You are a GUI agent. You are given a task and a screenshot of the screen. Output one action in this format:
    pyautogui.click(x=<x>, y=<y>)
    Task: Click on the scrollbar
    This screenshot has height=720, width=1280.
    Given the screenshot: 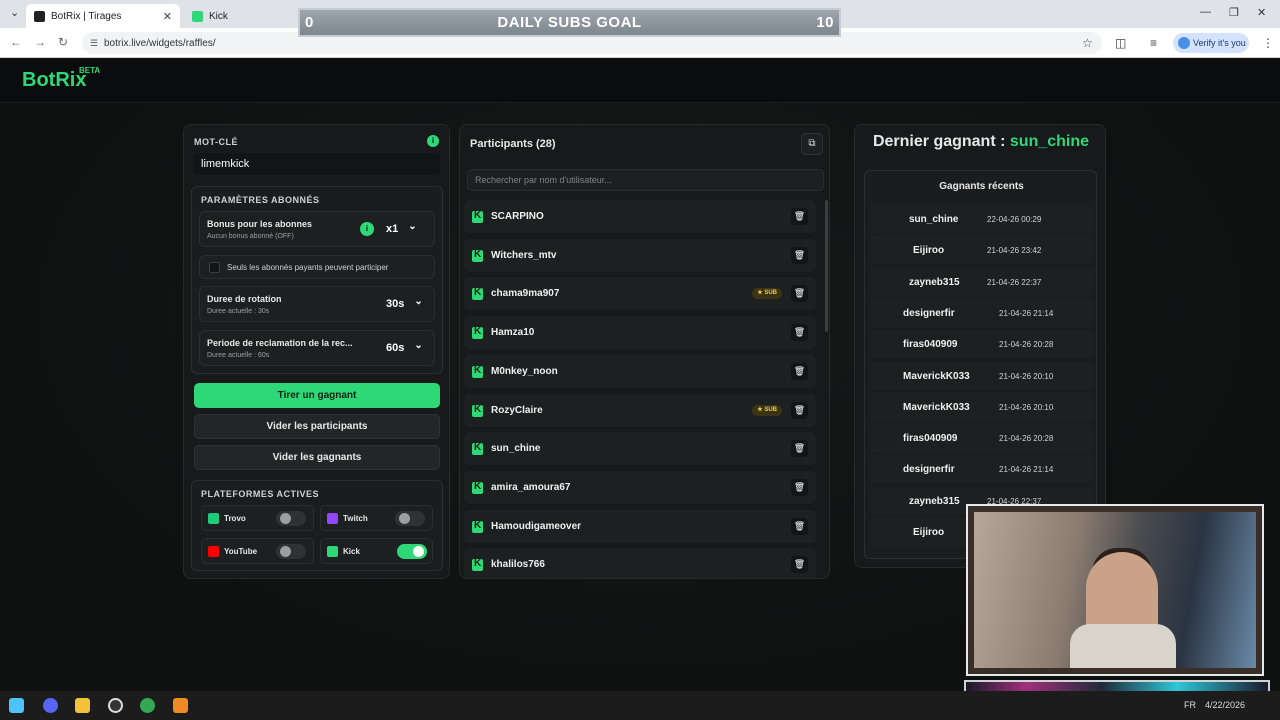 What is the action you would take?
    pyautogui.click(x=826, y=266)
    